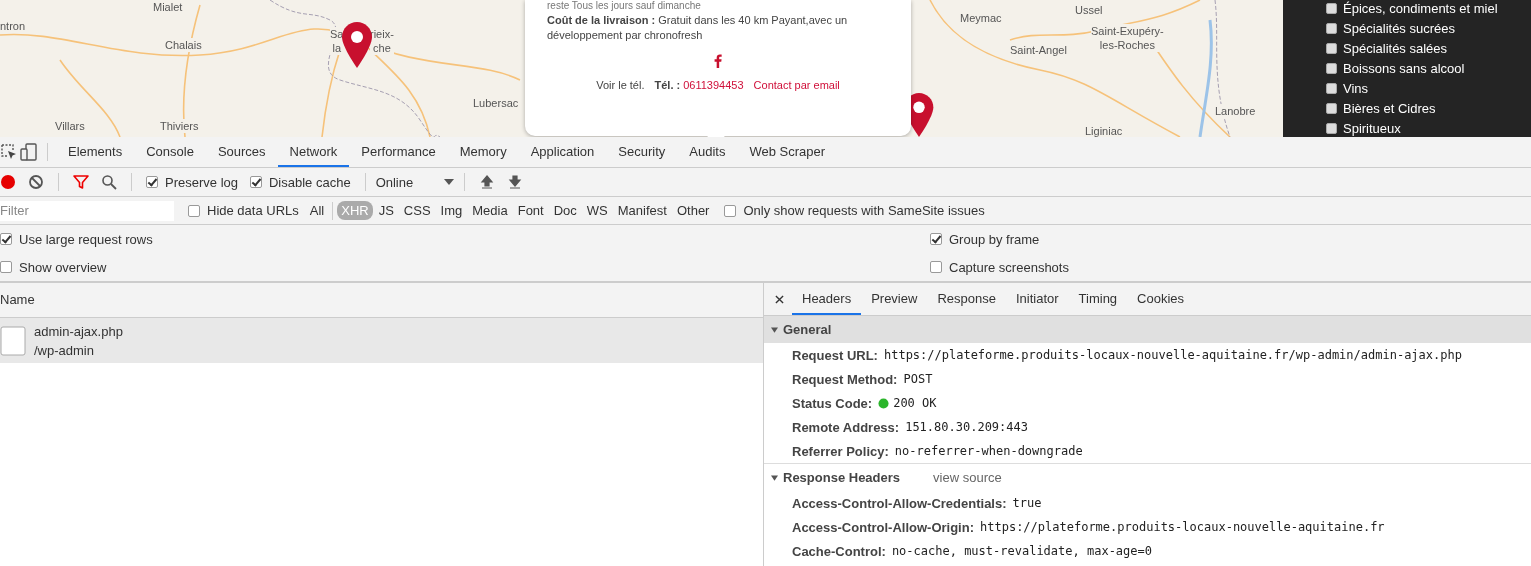 The width and height of the screenshot is (1531, 566). What do you see at coordinates (1356, 88) in the screenshot?
I see `category-label: Vins` at bounding box center [1356, 88].